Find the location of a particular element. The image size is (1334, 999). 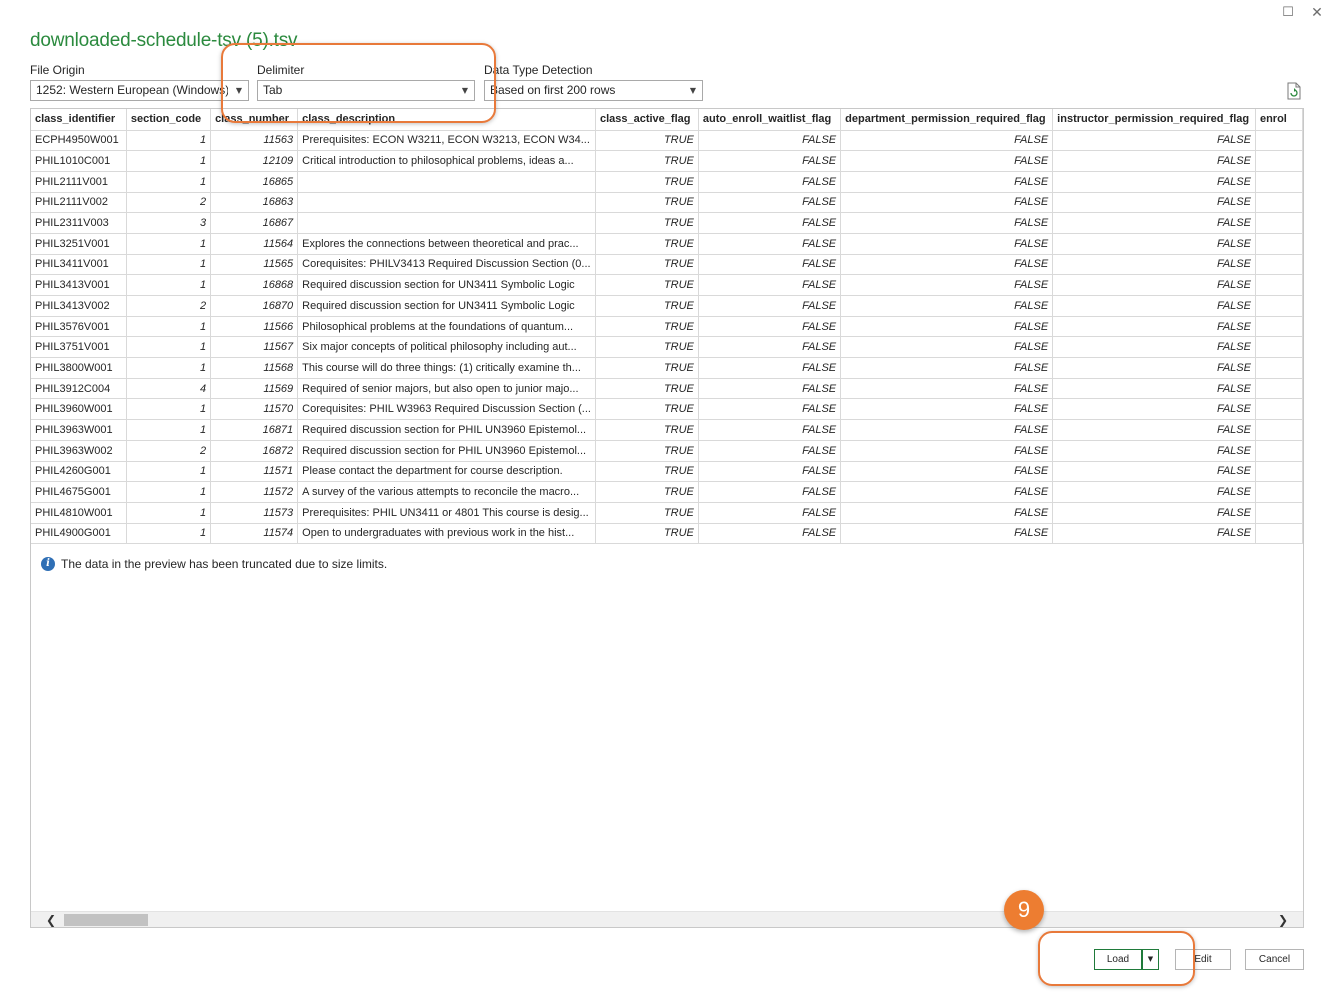

table-cell: 16867 is located at coordinates (254, 223).